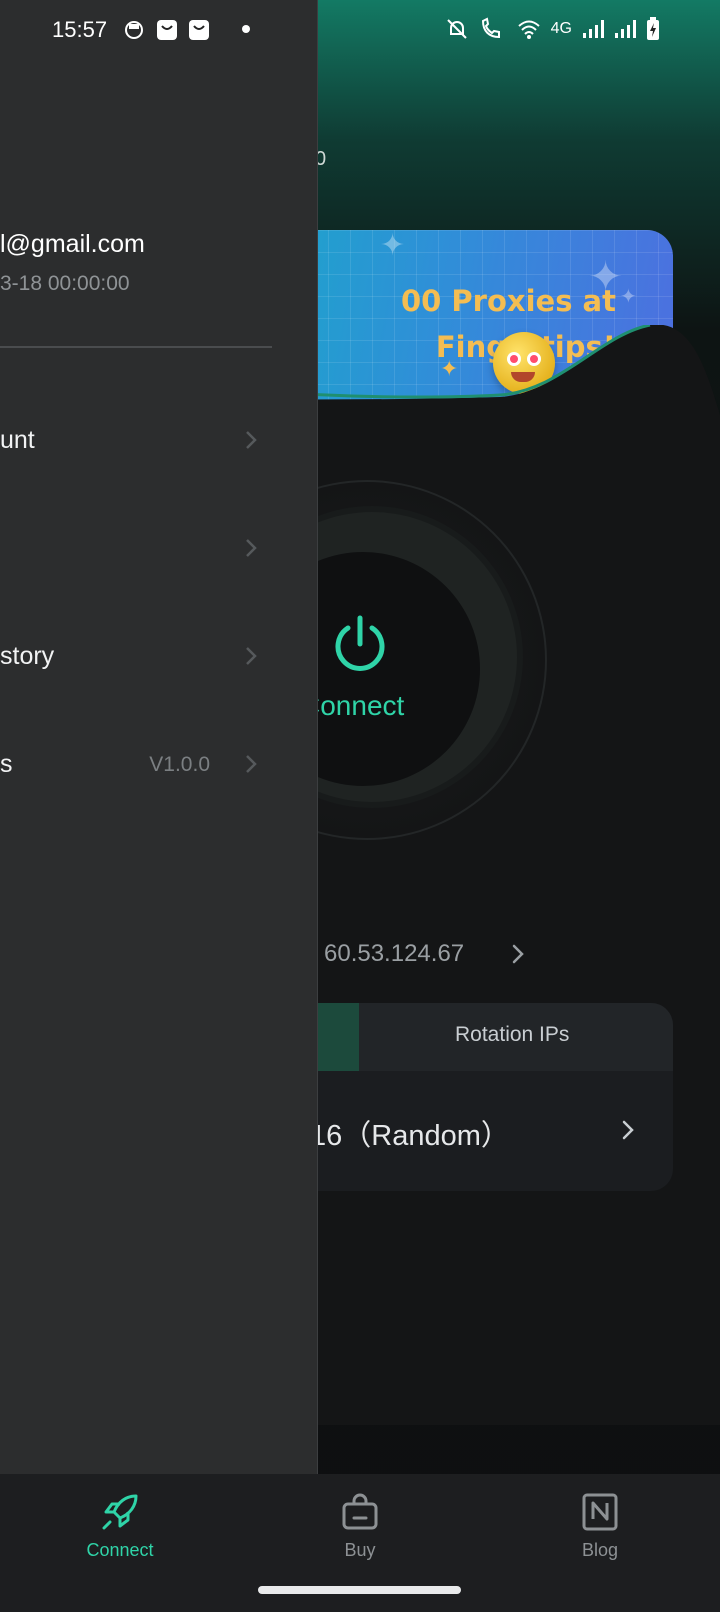 The image size is (720, 1612). Describe the element at coordinates (134, 30) in the screenshot. I see `app-notification-icon` at that location.